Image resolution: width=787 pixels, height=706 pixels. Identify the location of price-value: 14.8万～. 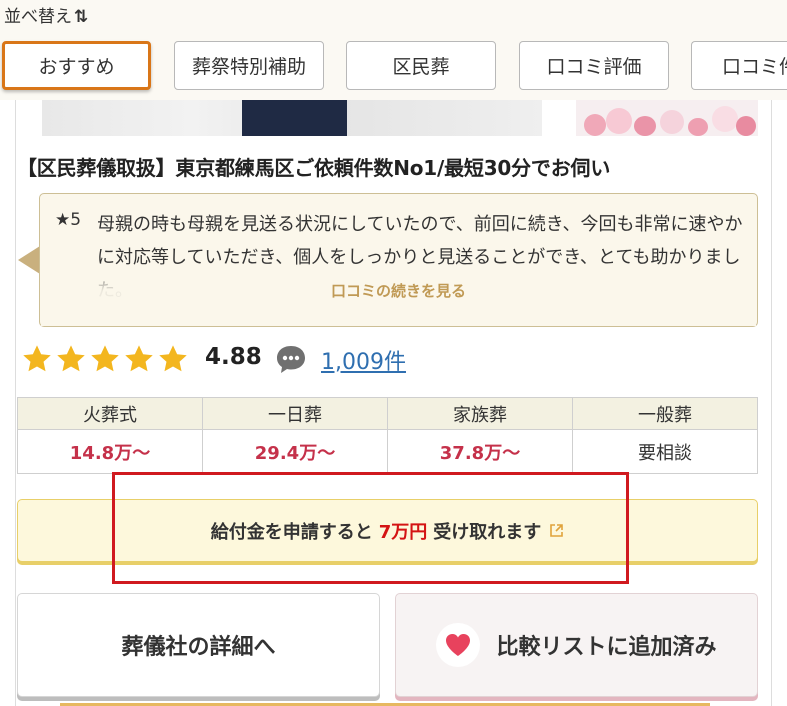
(110, 451).